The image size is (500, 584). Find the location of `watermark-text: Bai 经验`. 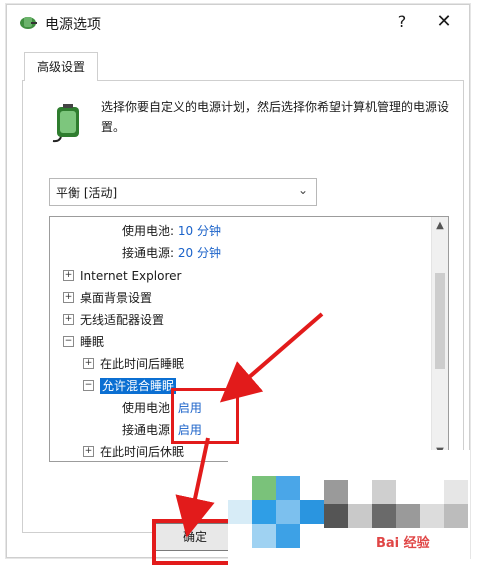

watermark-text: Bai 经验 is located at coordinates (403, 543).